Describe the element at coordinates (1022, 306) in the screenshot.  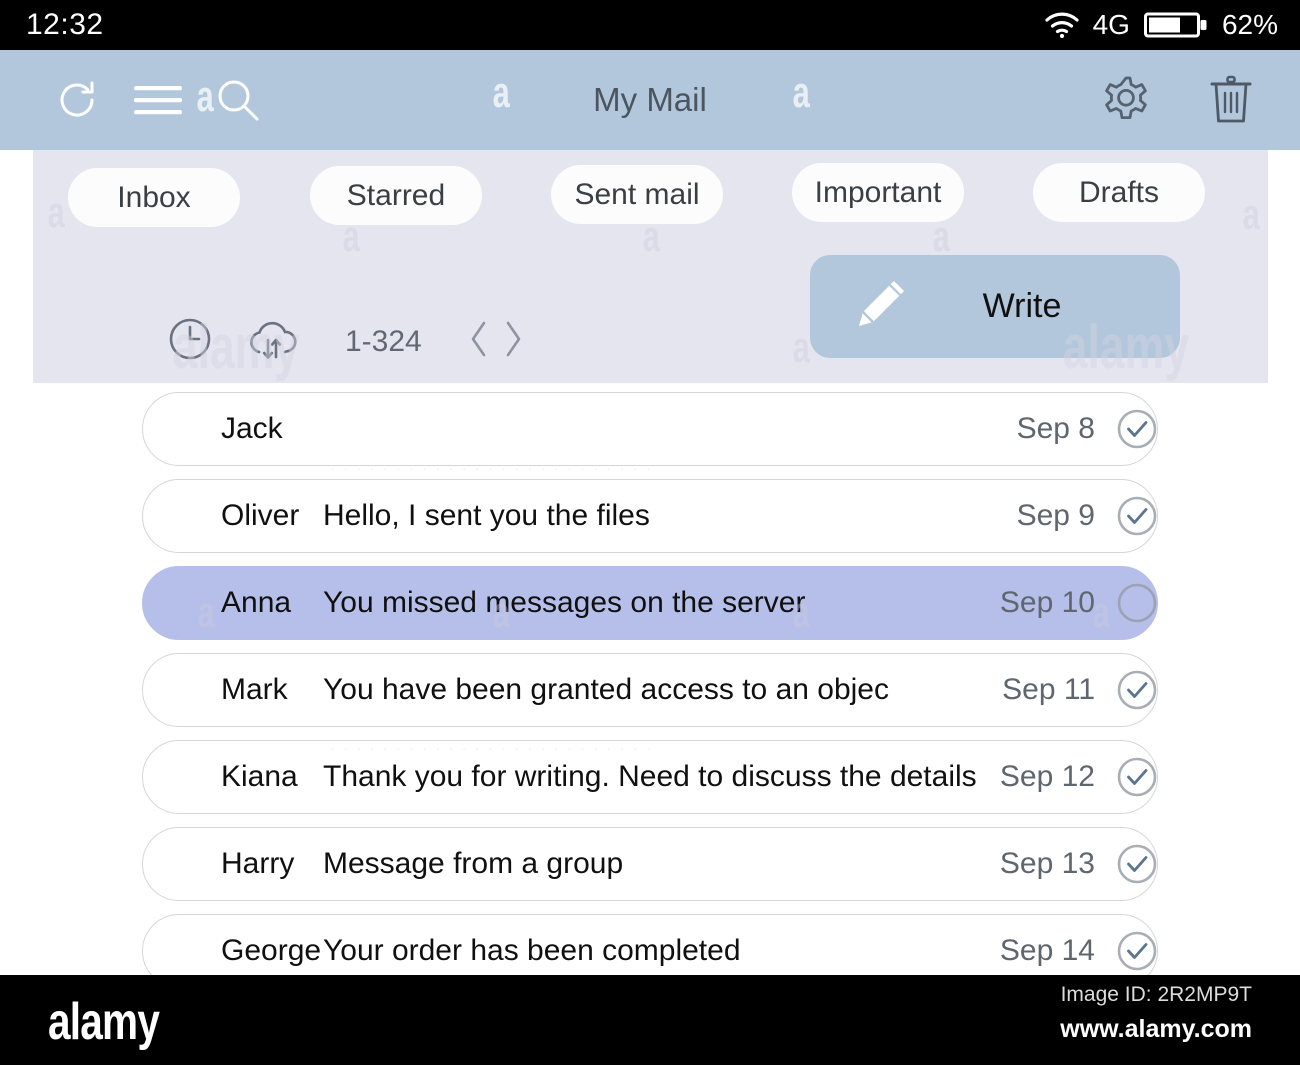
I see `write-button-label: Write` at that location.